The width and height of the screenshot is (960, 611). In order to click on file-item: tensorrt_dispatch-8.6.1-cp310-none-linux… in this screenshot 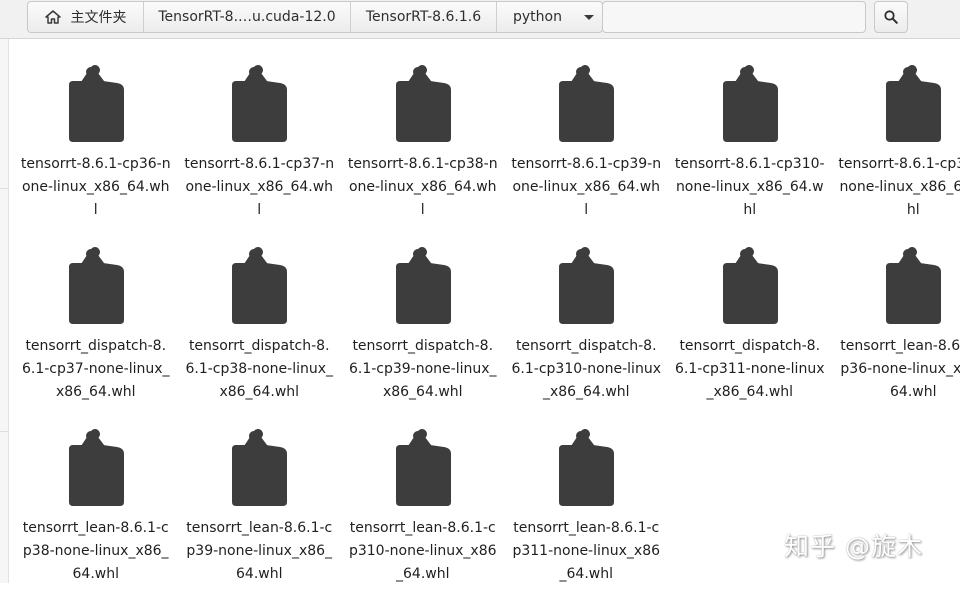, I will do `click(587, 338)`.